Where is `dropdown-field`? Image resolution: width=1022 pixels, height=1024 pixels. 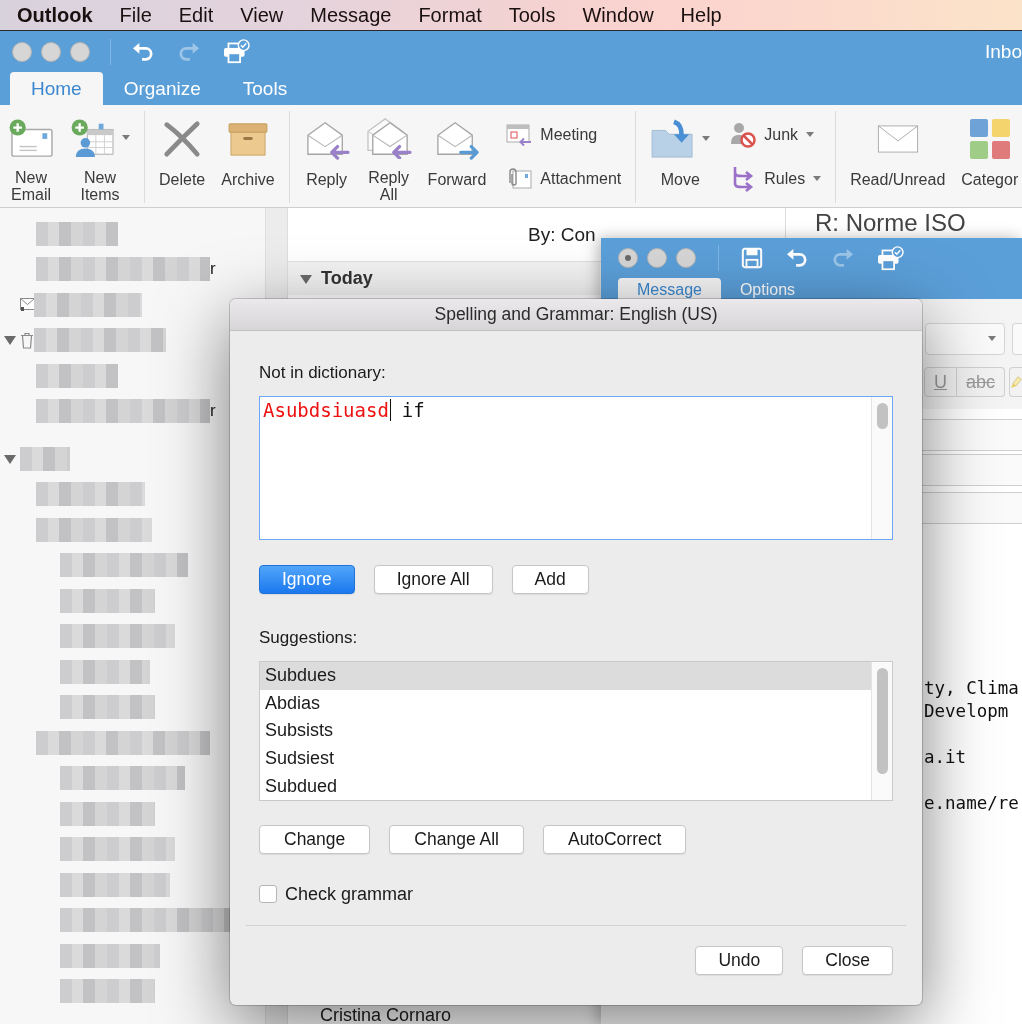
dropdown-field is located at coordinates (965, 339).